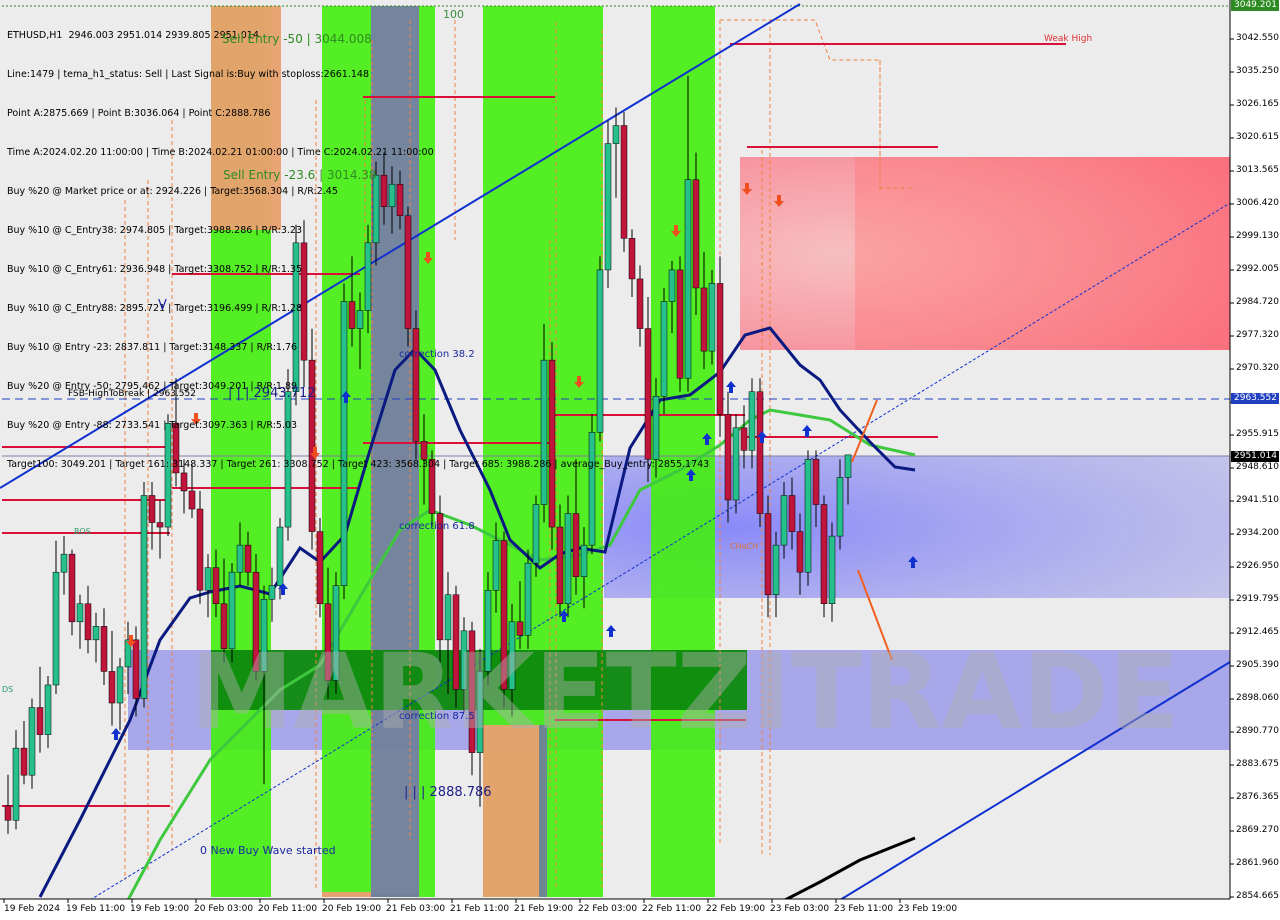  I want to click on x-tick: 20 Feb 11:00, so click(288, 909).